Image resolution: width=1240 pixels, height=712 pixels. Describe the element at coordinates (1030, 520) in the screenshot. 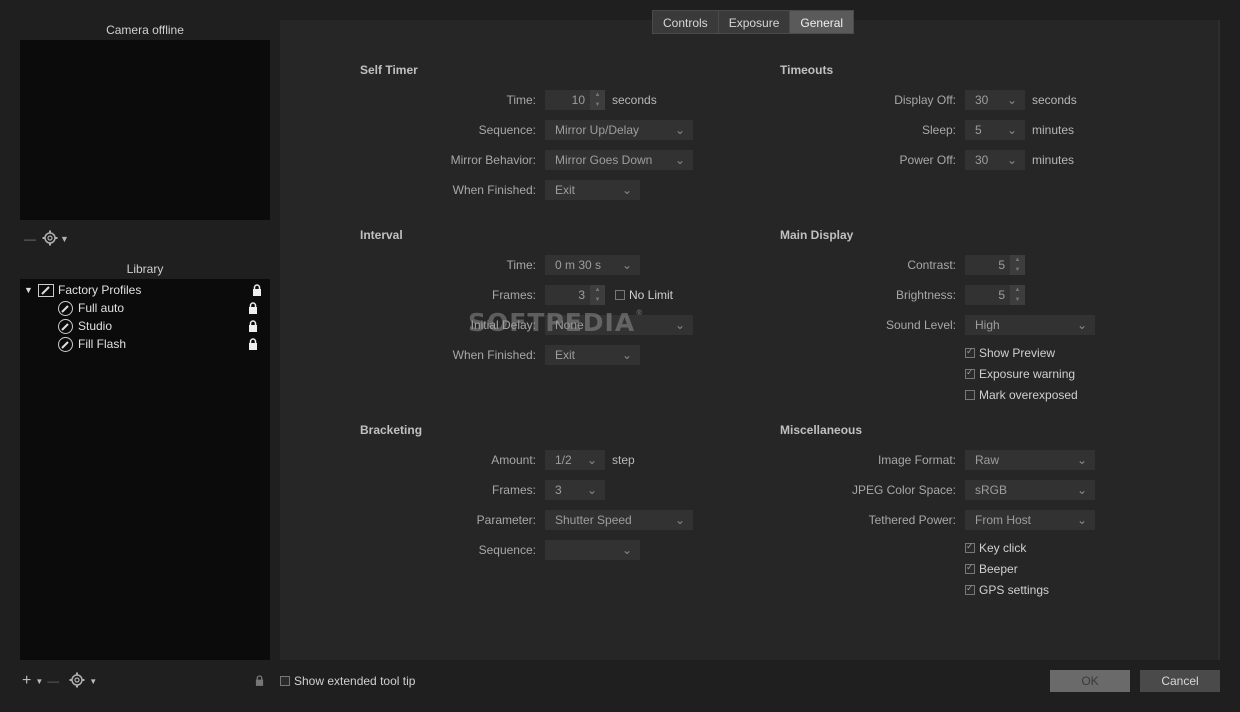

I see `tethered-power-select: From Host ⌄` at that location.